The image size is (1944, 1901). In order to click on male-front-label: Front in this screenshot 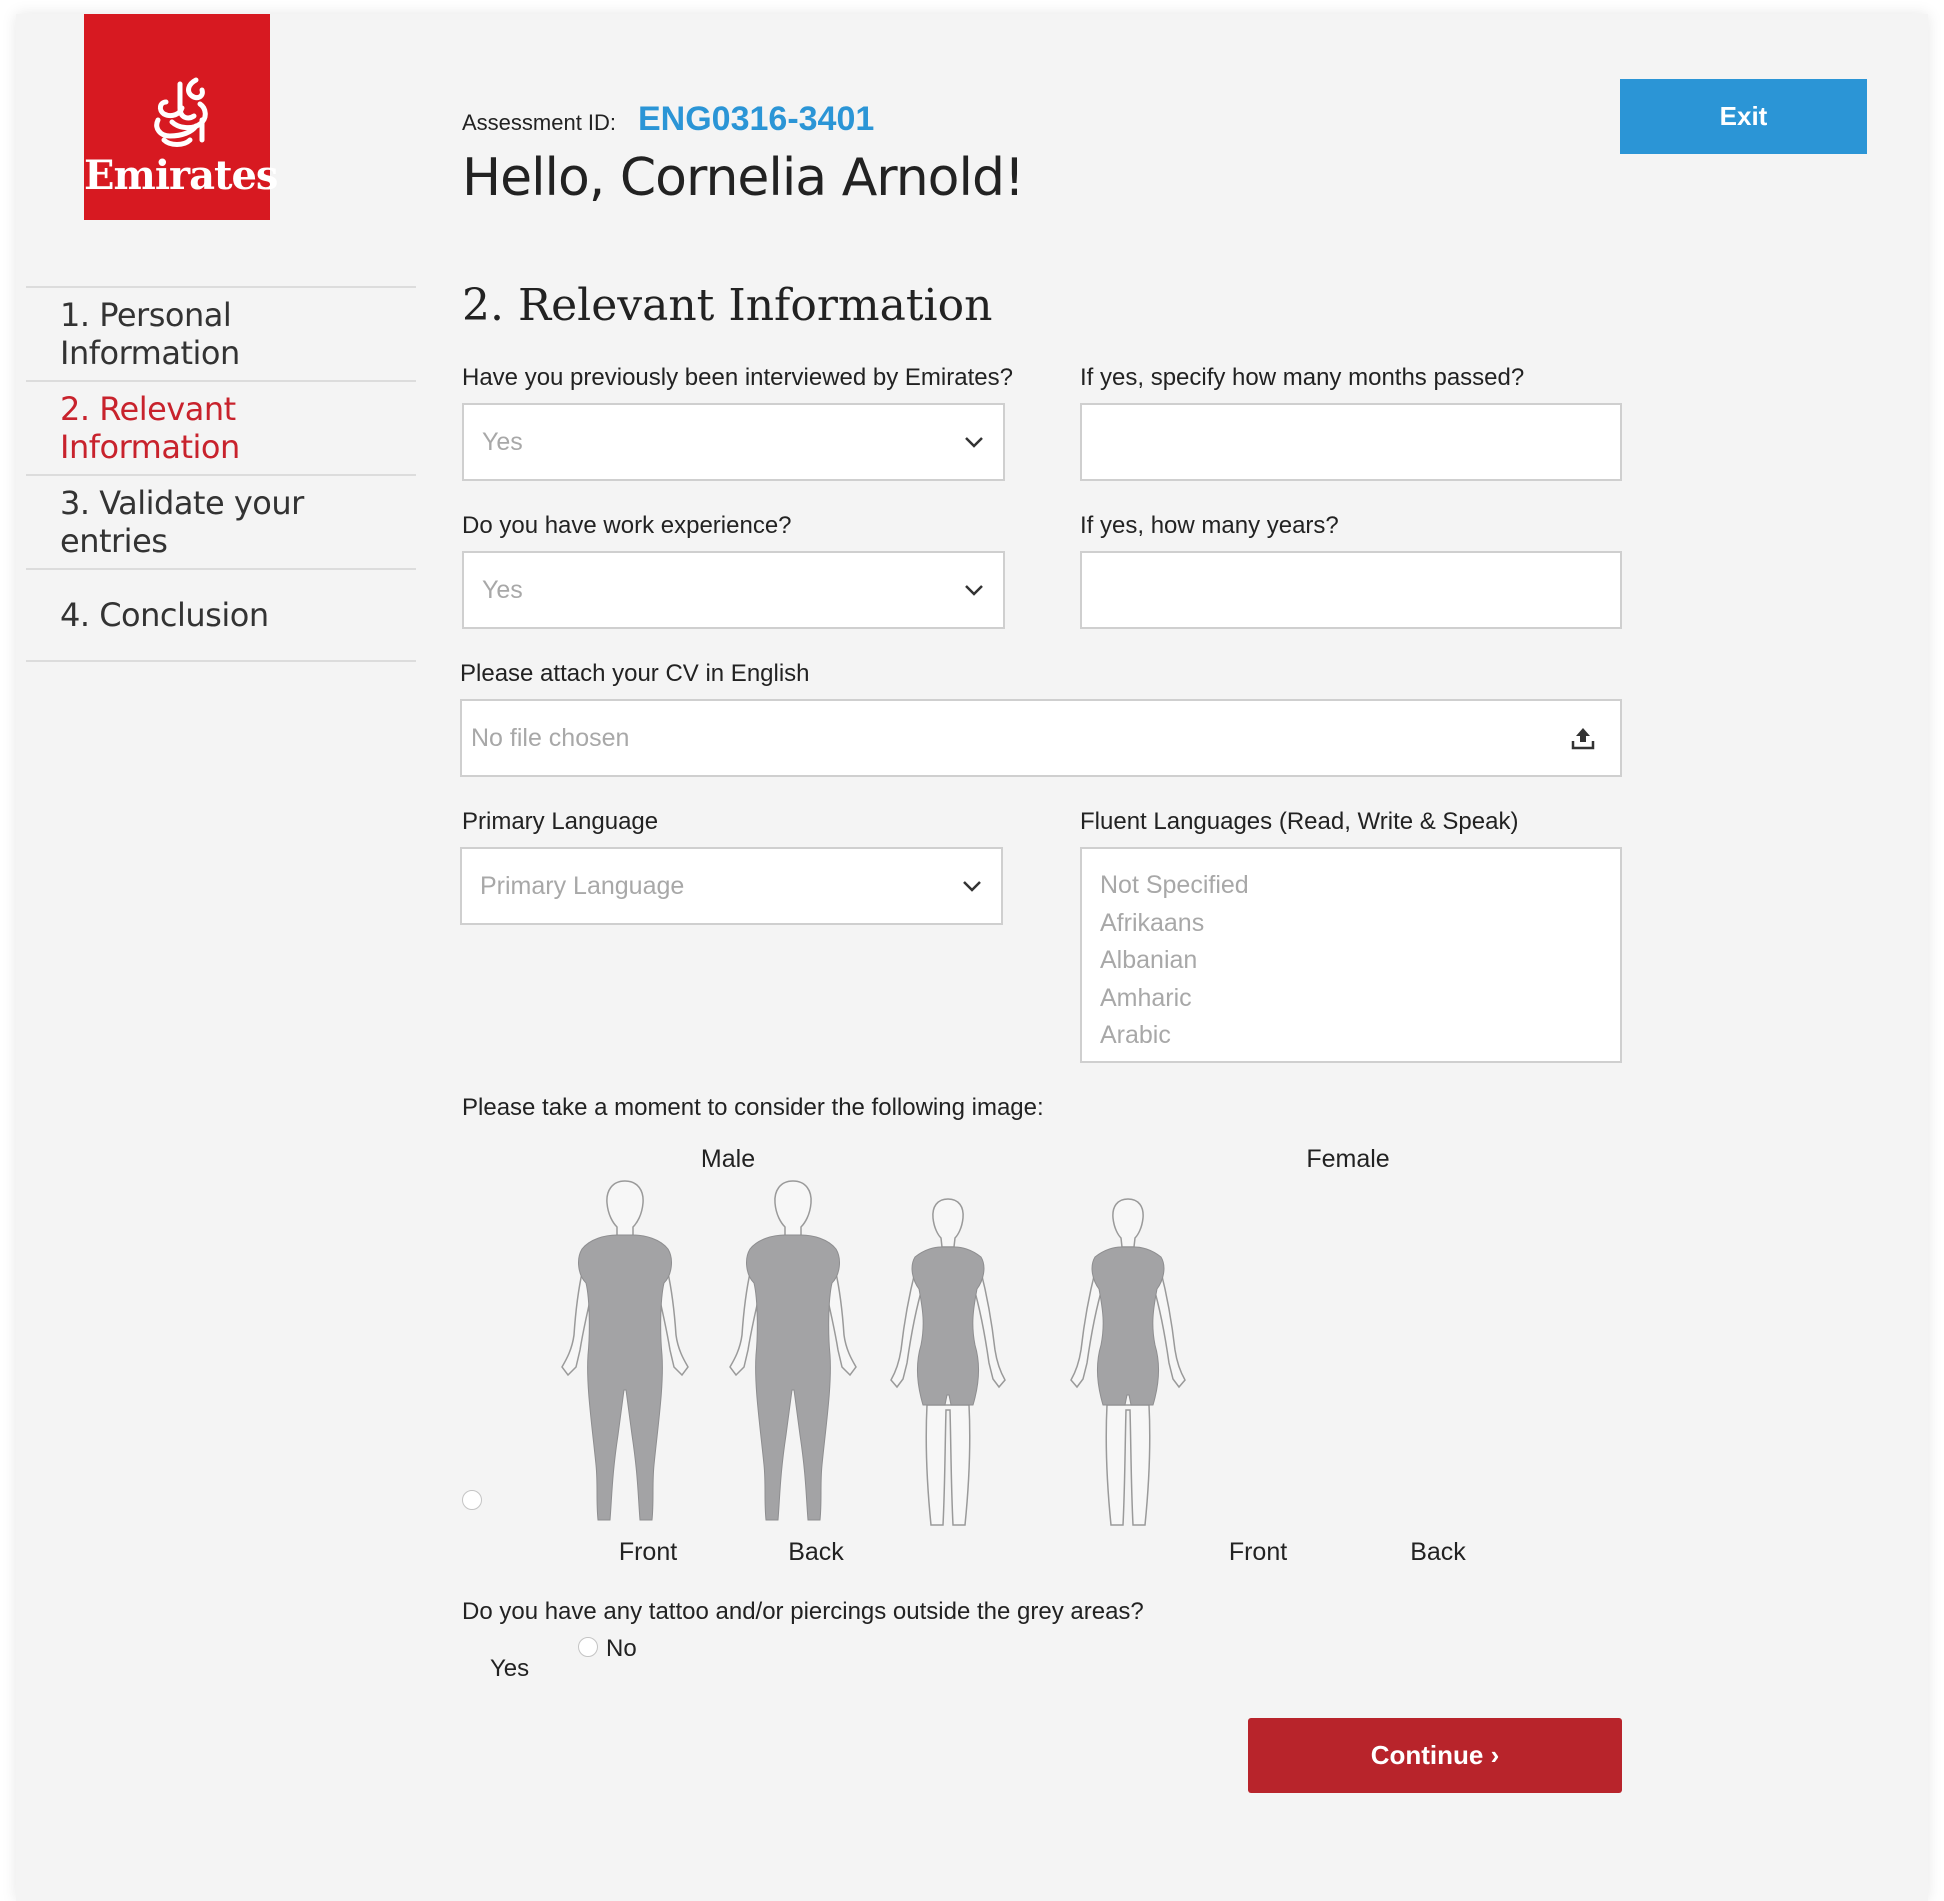, I will do `click(648, 1552)`.